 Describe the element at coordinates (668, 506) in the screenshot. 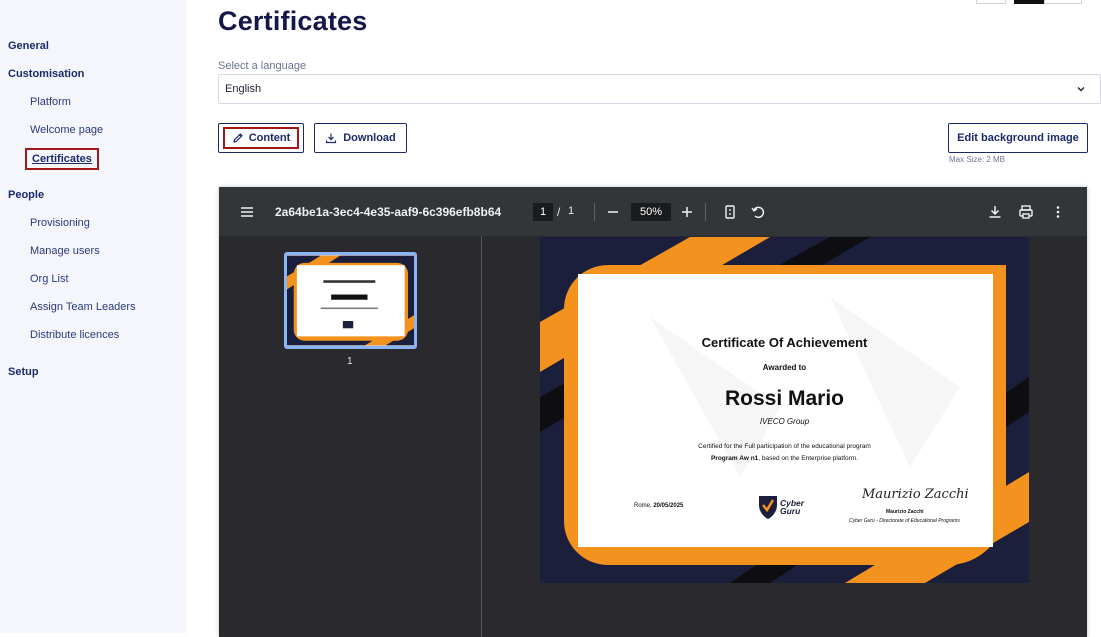

I see `certificate-date: 20/05/2025` at that location.